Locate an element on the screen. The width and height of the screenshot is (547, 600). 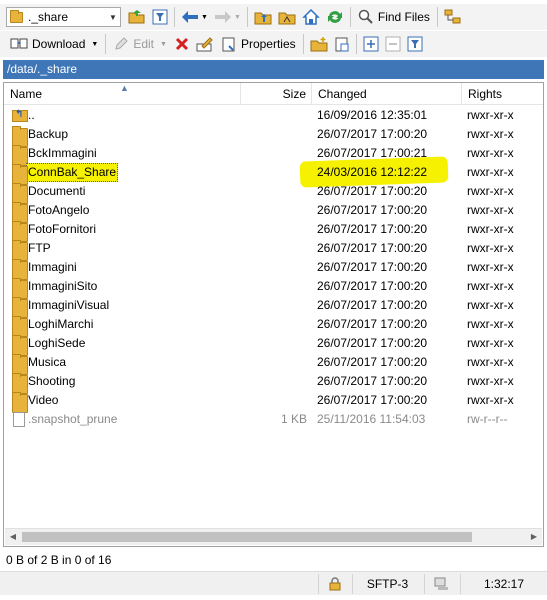
forward-button: ▼ is located at coordinates (227, 17).